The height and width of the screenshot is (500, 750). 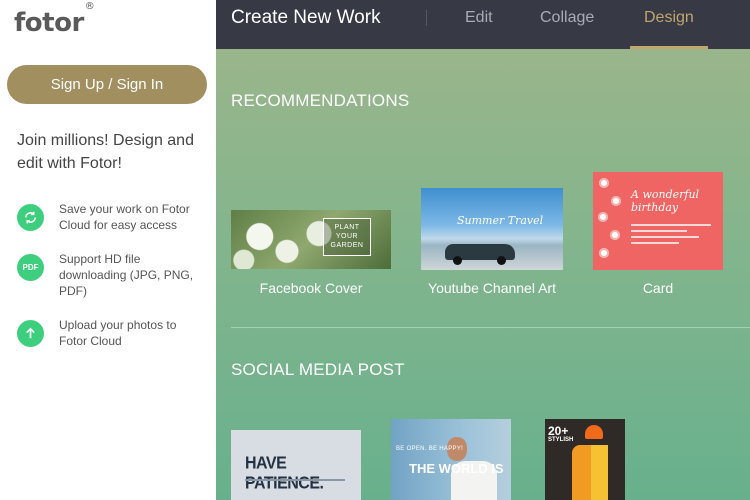 I want to click on thumbnail-overlay-text: PLANT YOUR GARDEN, so click(x=347, y=237).